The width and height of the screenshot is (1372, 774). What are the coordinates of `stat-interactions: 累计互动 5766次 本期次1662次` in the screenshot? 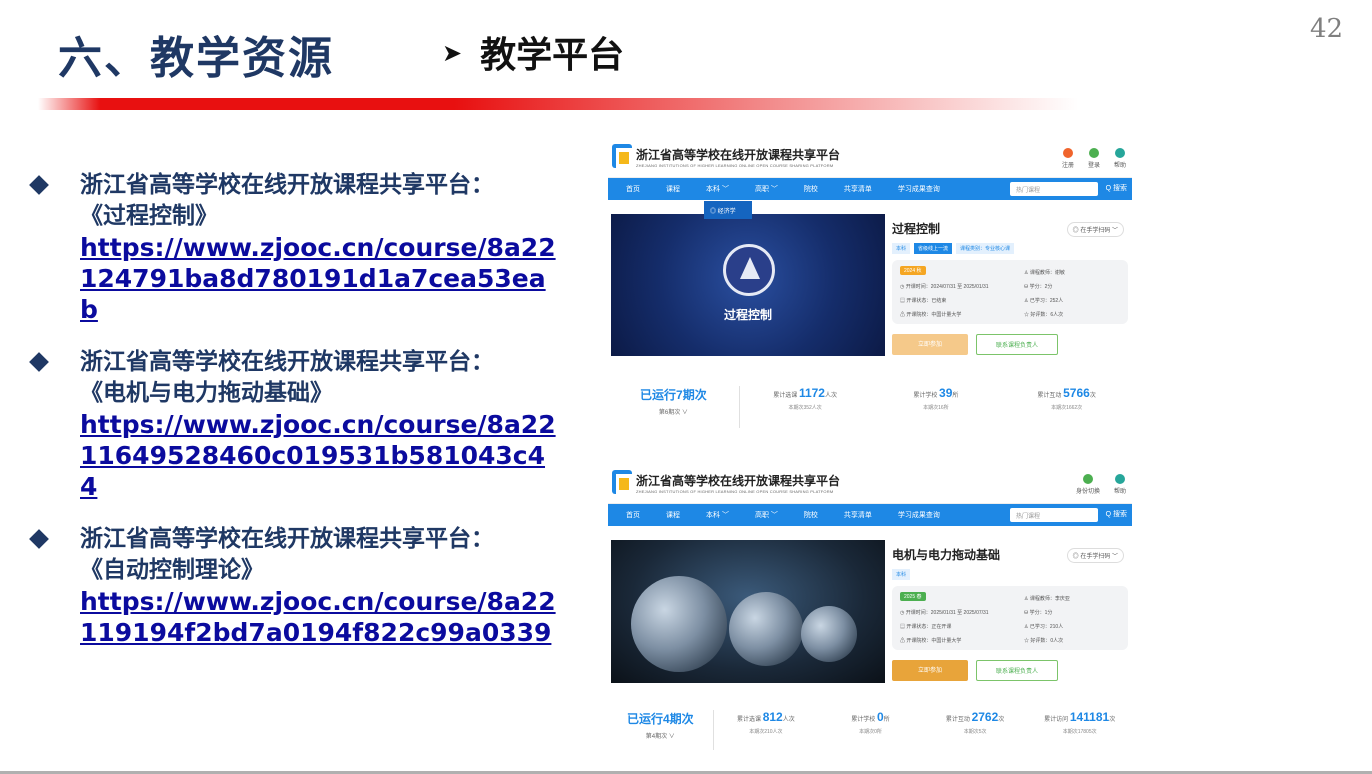 It's located at (1066, 398).